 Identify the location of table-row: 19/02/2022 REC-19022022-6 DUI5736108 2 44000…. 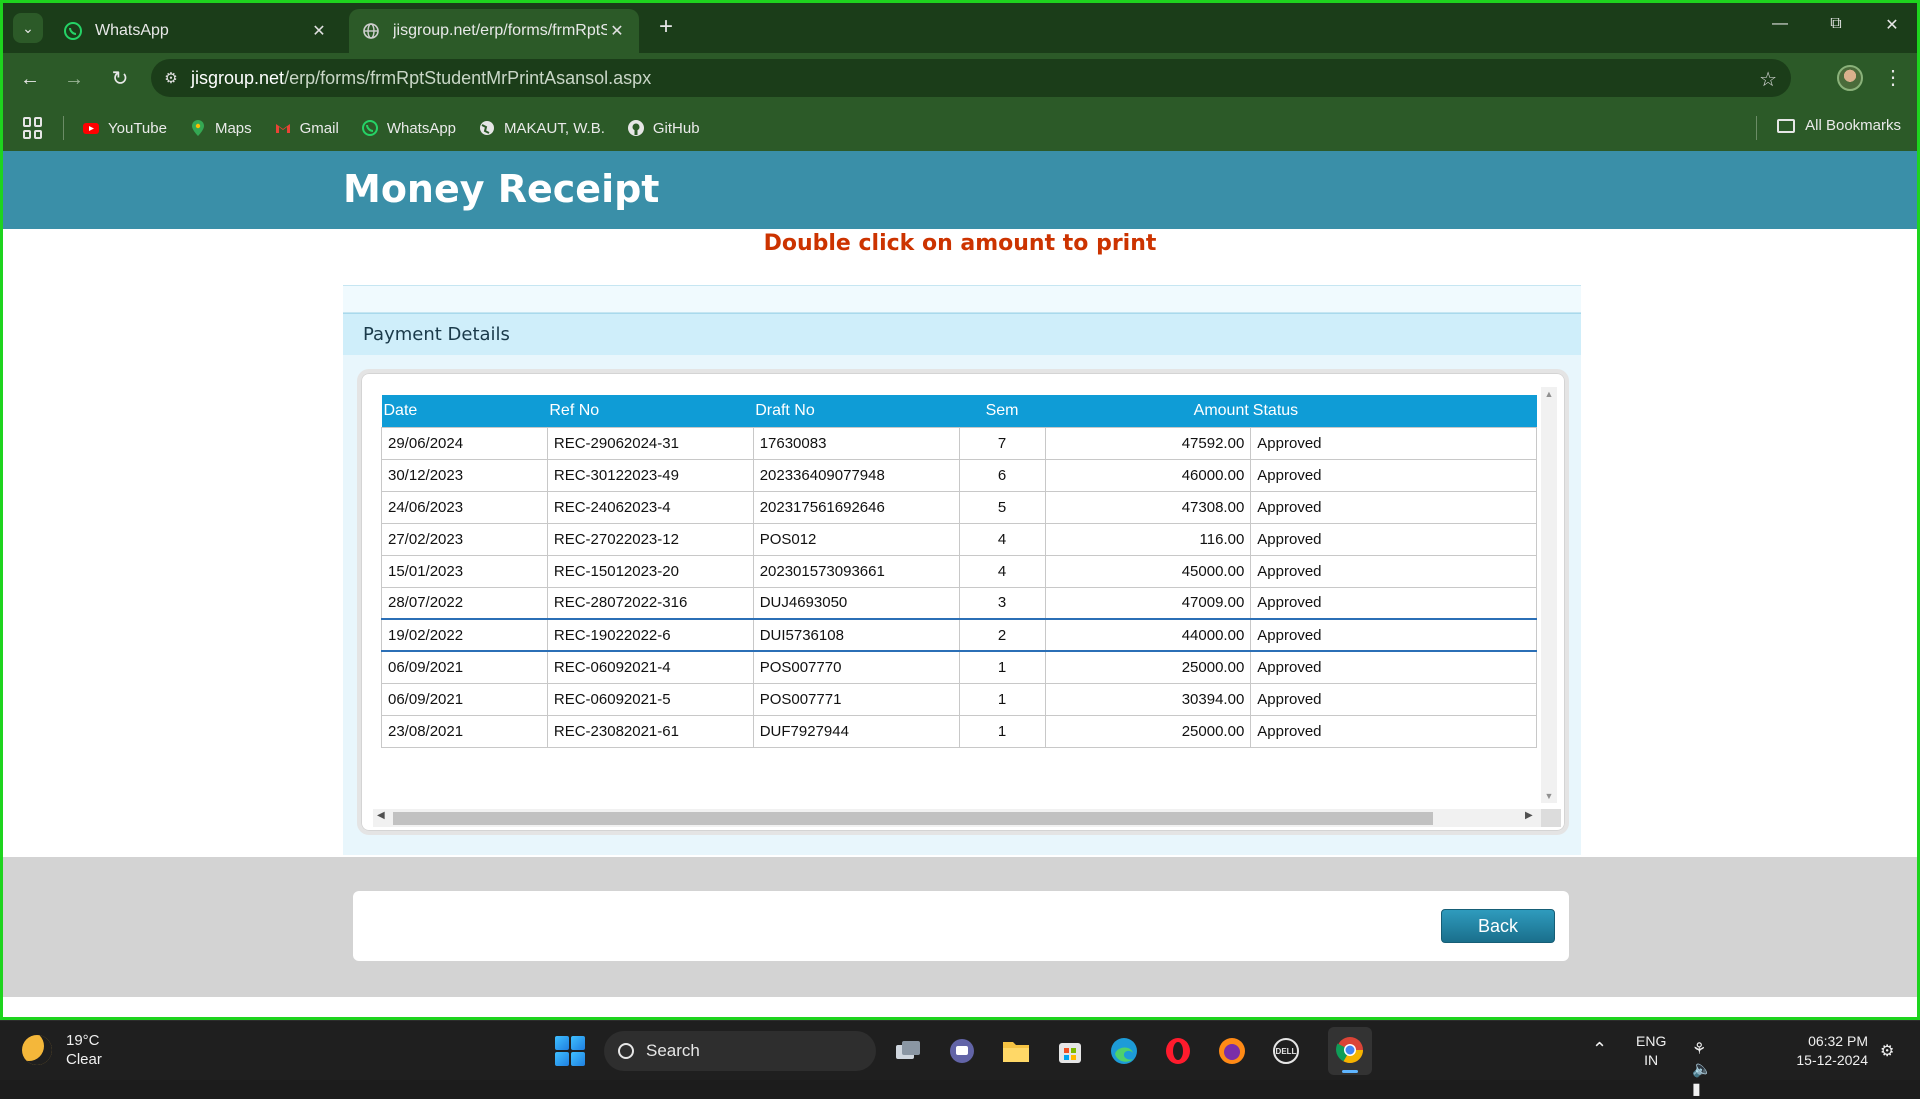
(959, 635).